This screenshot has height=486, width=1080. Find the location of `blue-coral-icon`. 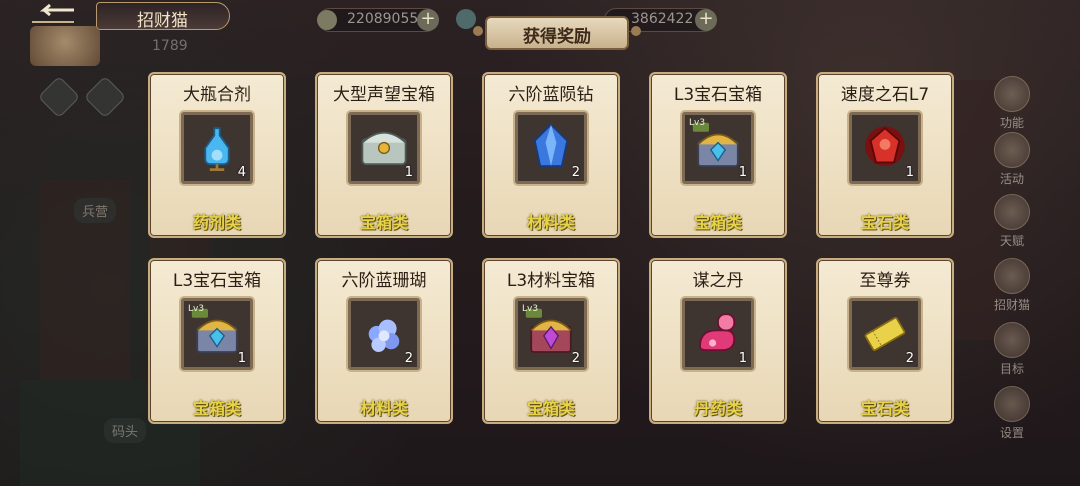

blue-coral-icon is located at coordinates (384, 335).